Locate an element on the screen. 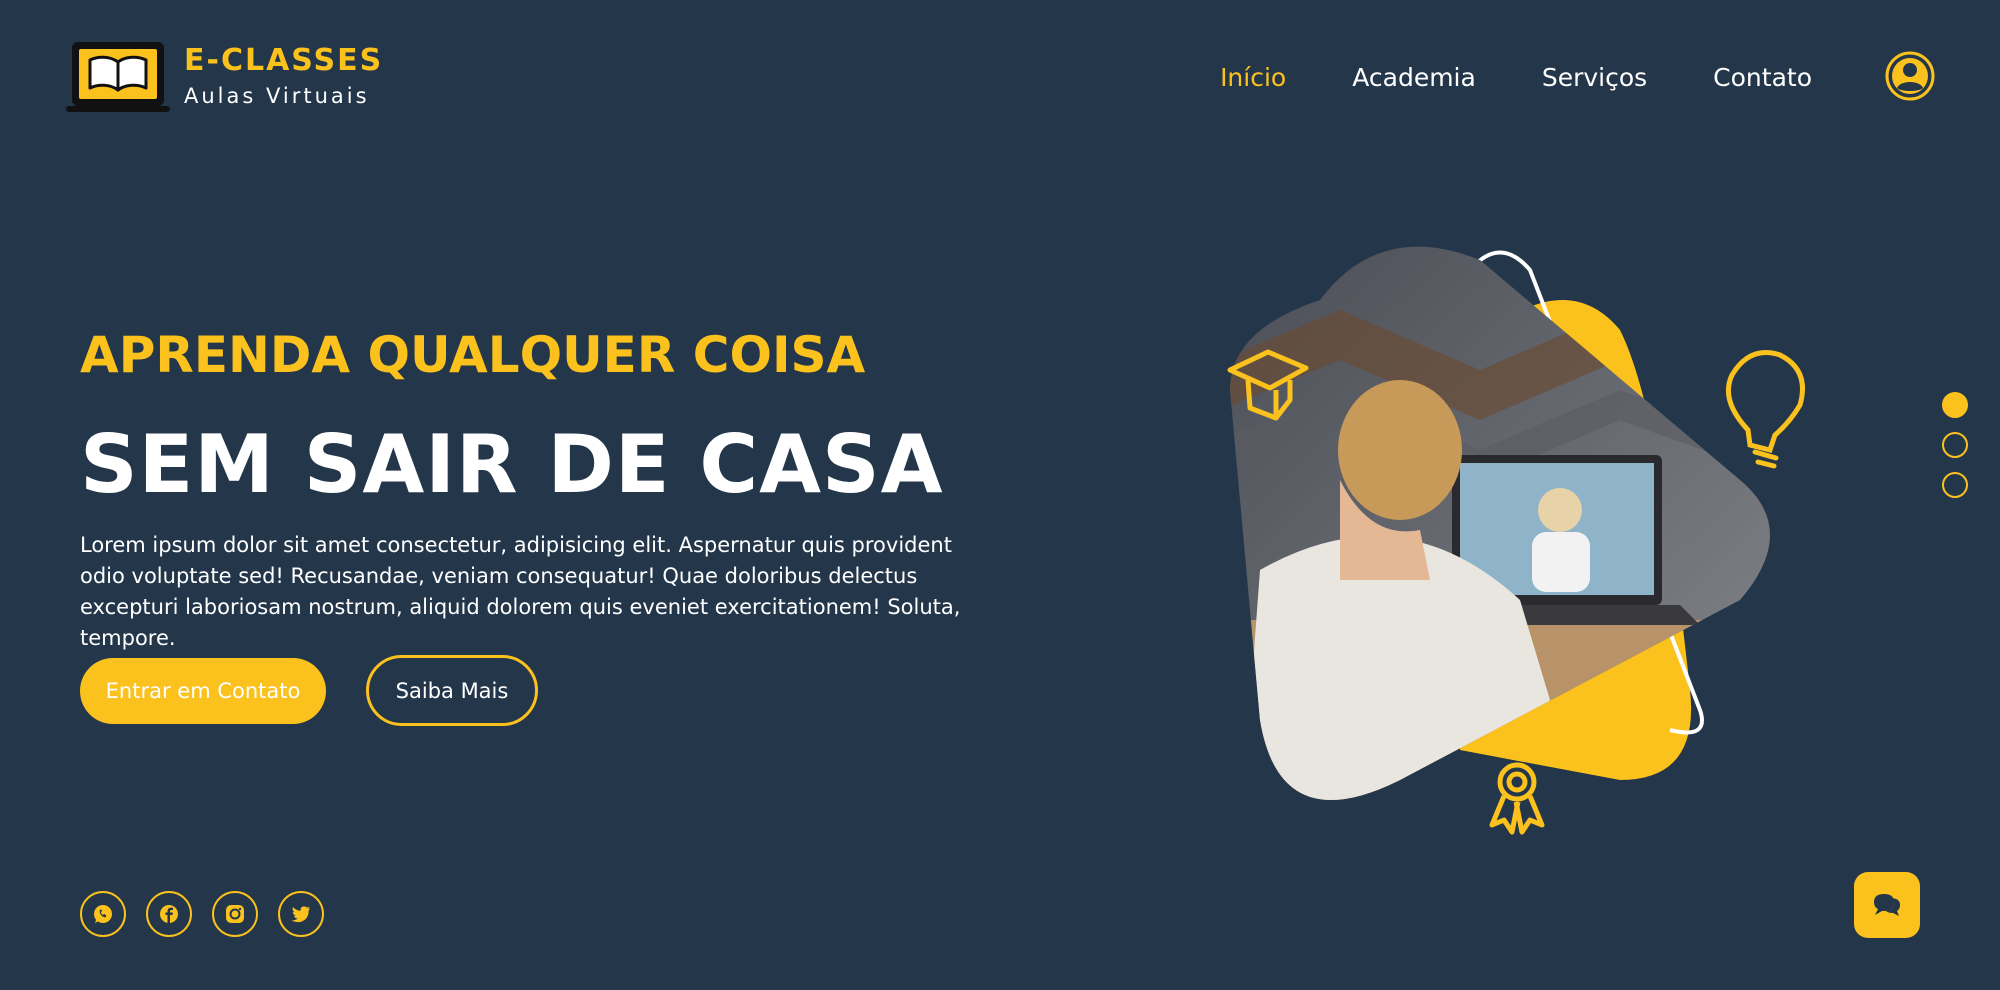 This screenshot has height=990, width=2000. award-ribbon-icon is located at coordinates (1517, 798).